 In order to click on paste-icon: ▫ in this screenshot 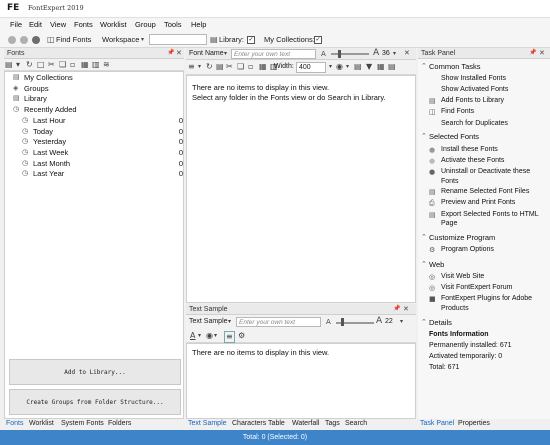, I will do `click(250, 67)`.